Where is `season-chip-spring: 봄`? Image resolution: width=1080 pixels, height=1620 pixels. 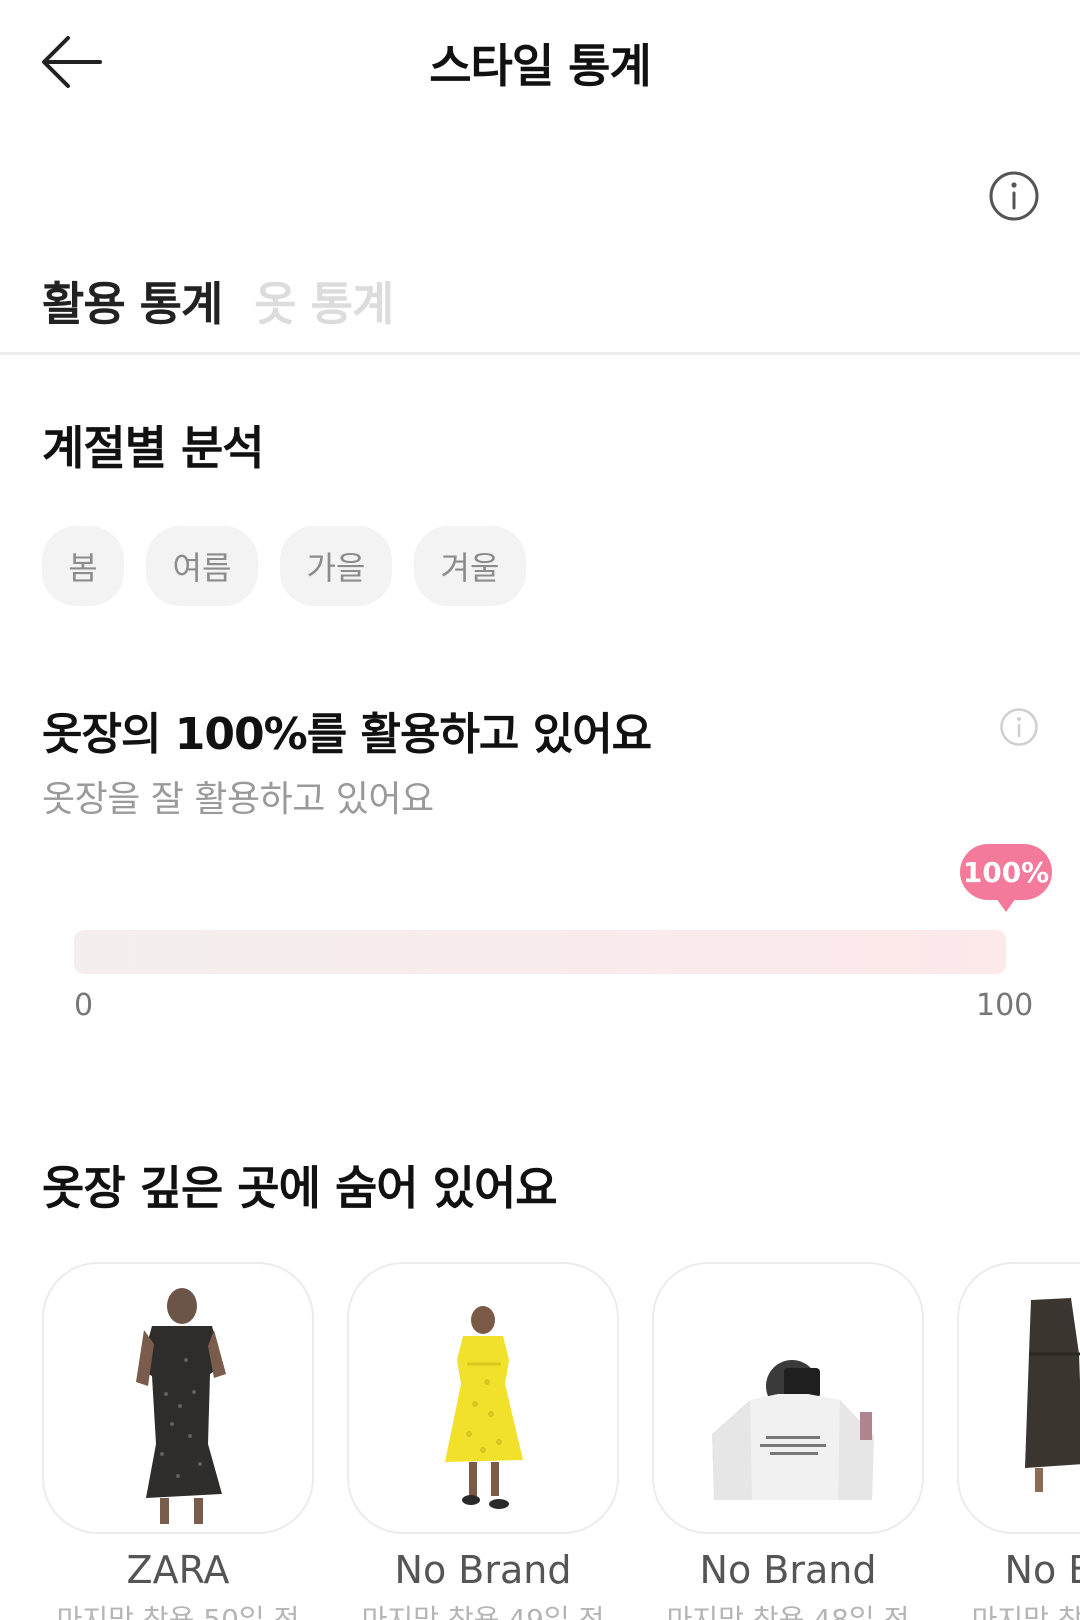 season-chip-spring: 봄 is located at coordinates (83, 566).